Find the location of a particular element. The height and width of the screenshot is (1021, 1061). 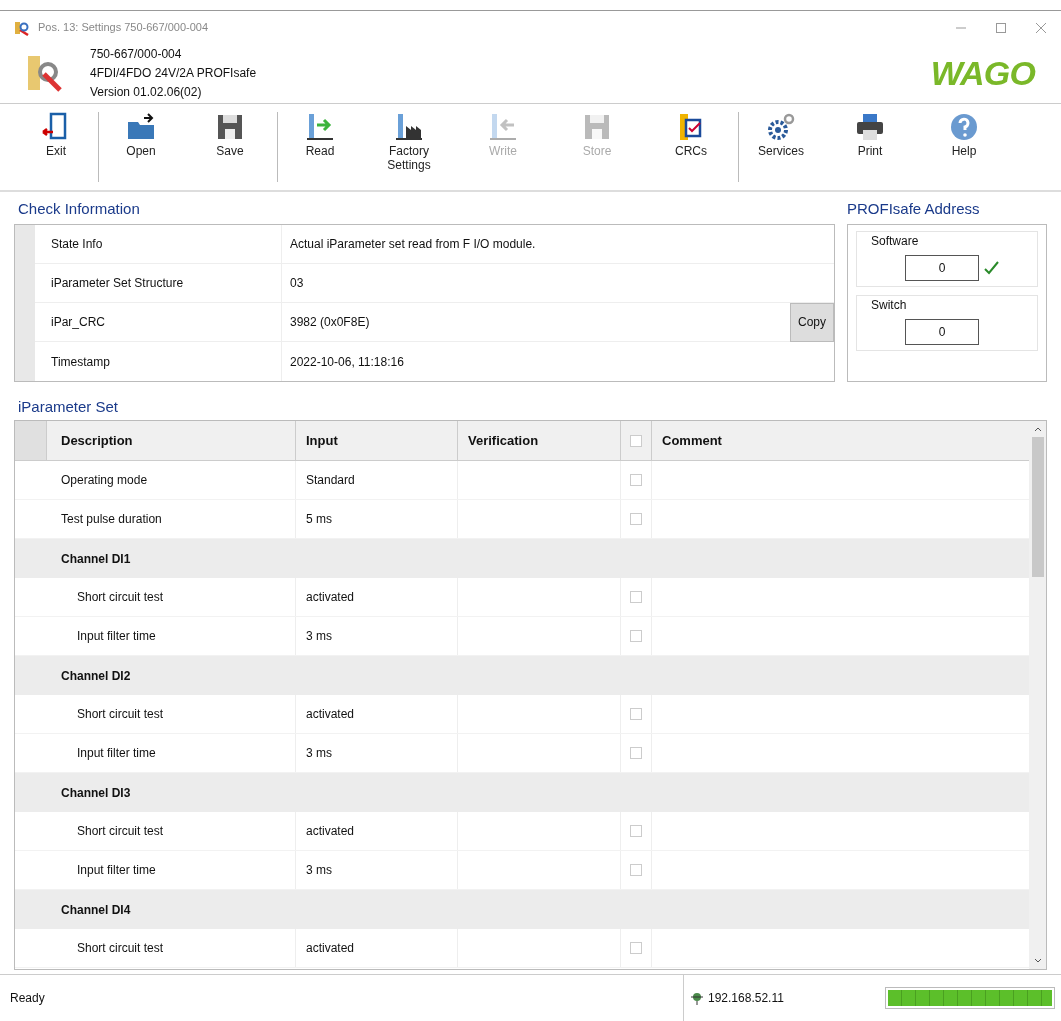

column-header: Input is located at coordinates (376, 440).